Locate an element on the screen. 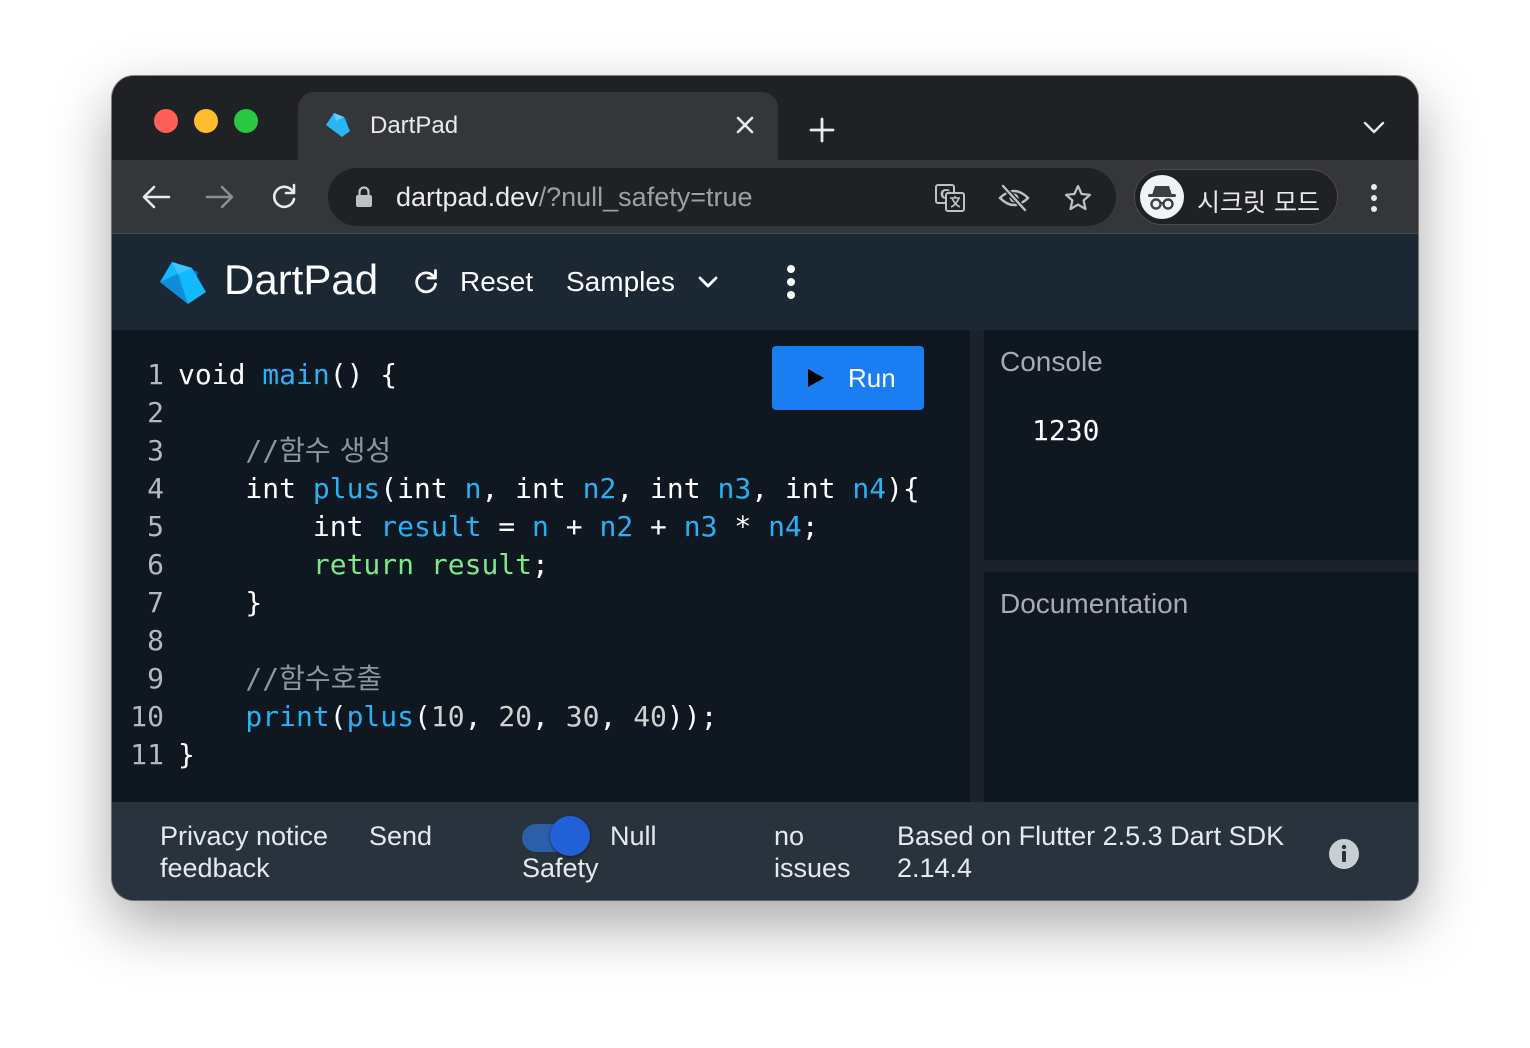 The height and width of the screenshot is (1048, 1530). line-number: 1 is located at coordinates (155, 374).